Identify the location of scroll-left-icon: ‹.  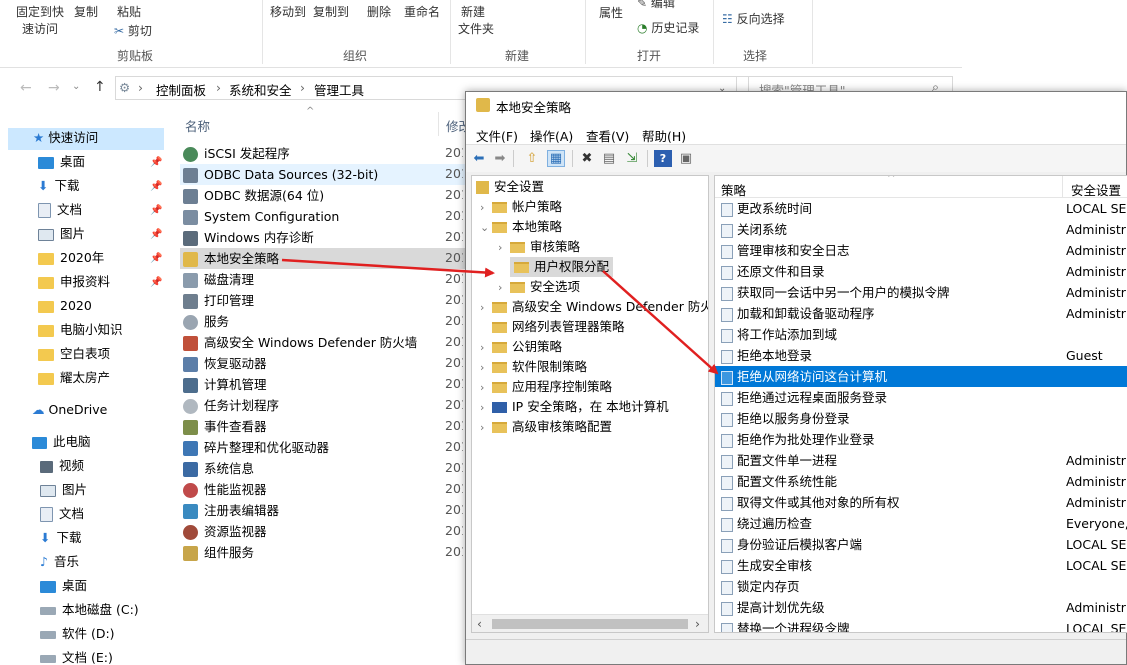
(479, 623).